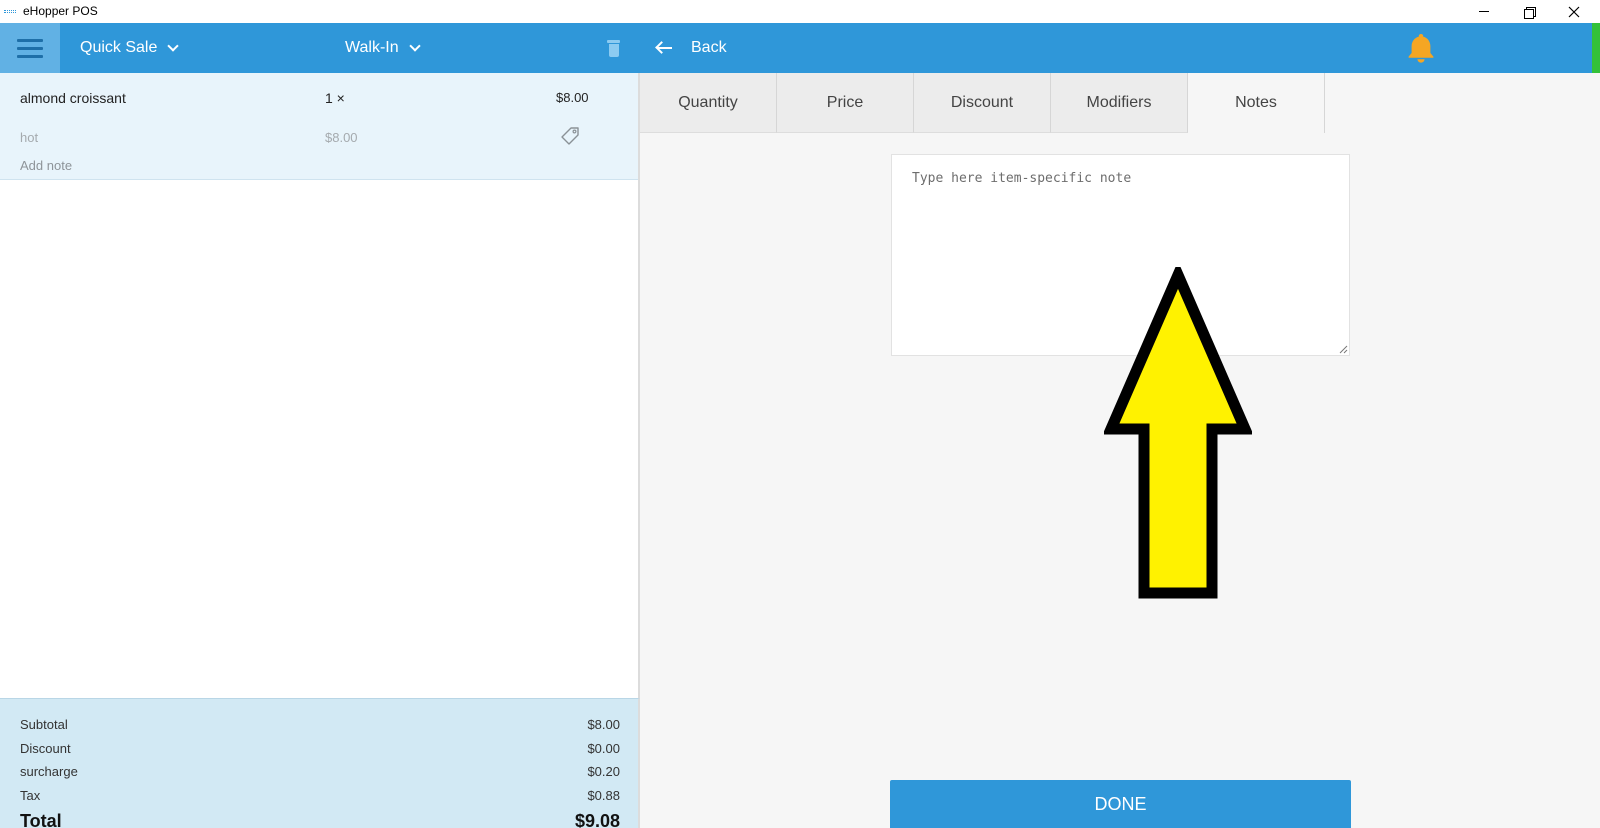 Image resolution: width=1600 pixels, height=828 pixels. What do you see at coordinates (1343, 349) in the screenshot?
I see `resize-grip-icon` at bounding box center [1343, 349].